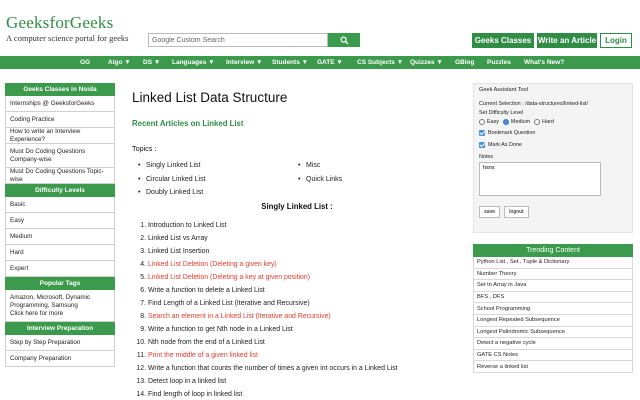 This screenshot has height=400, width=640. I want to click on notes-textarea, so click(540, 179).